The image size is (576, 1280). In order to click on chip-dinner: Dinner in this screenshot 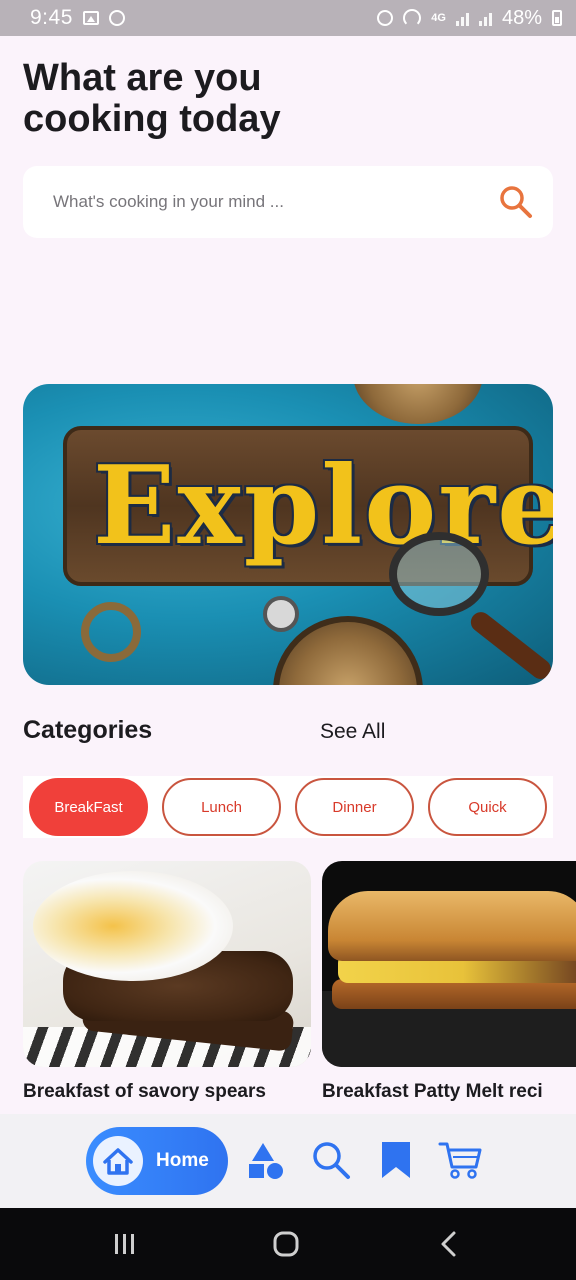, I will do `click(354, 807)`.